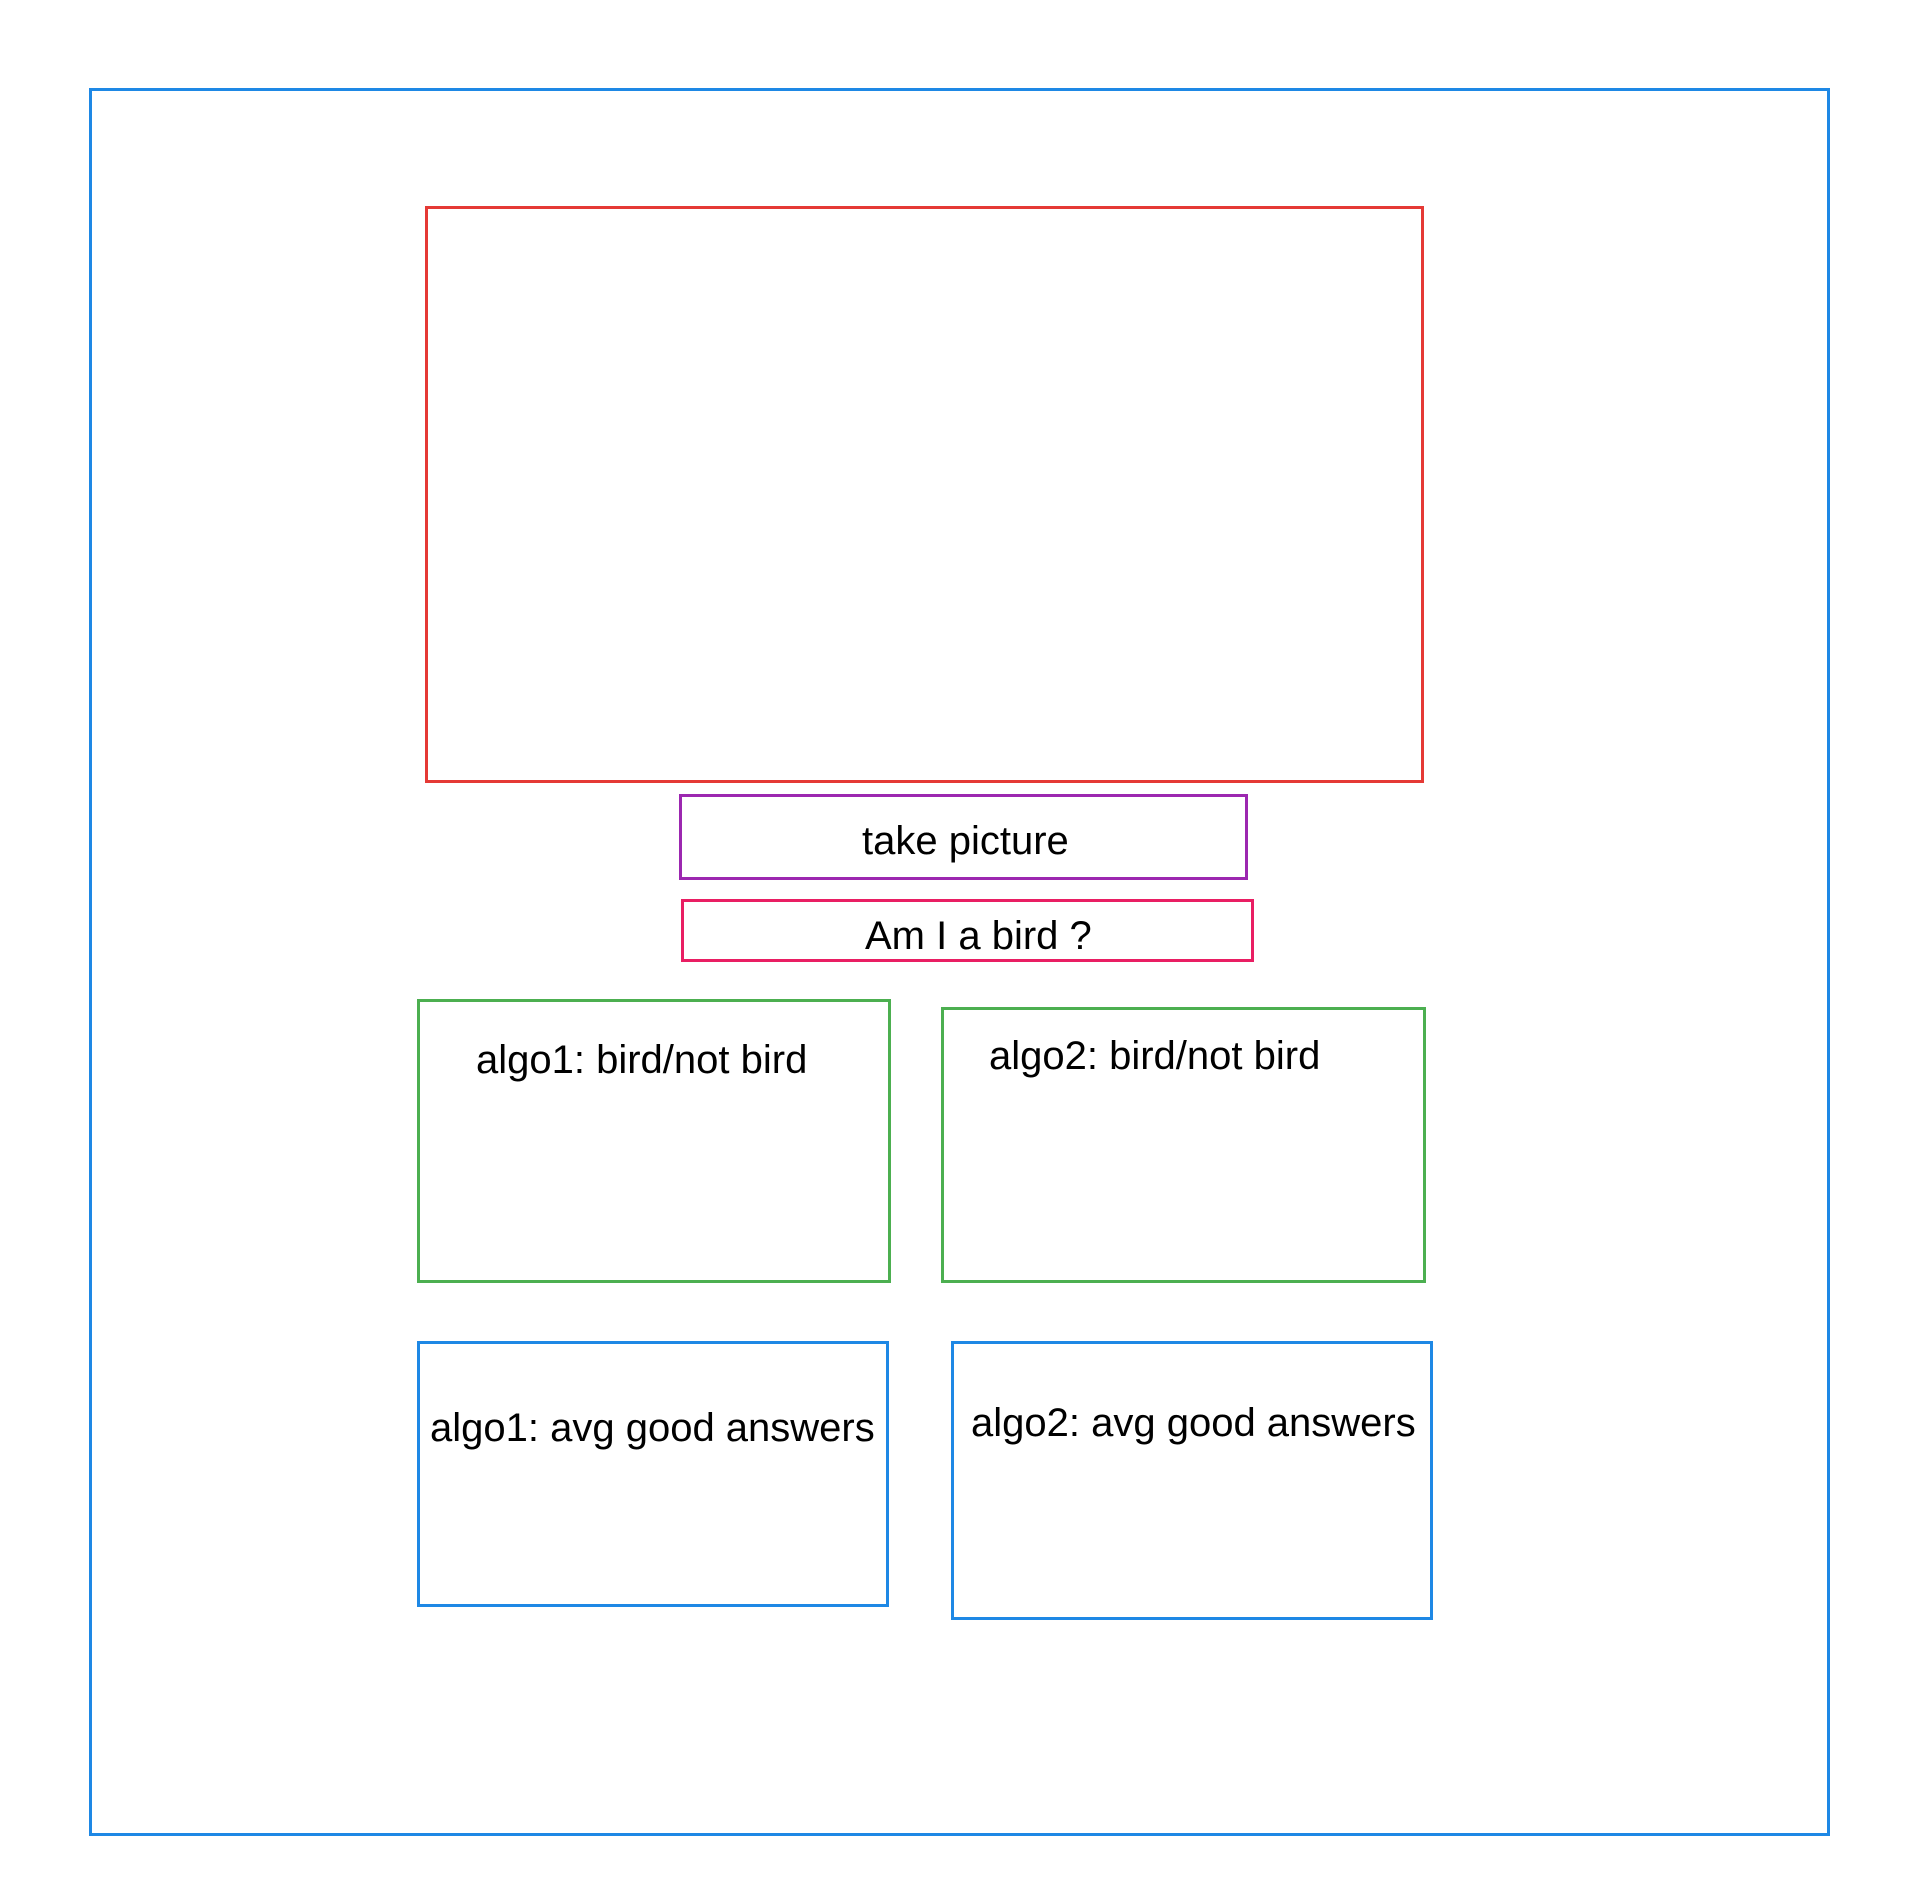 The width and height of the screenshot is (1920, 1903). Describe the element at coordinates (1183, 1145) in the screenshot. I see `algo2-result-box: algo2: bird/not bird` at that location.